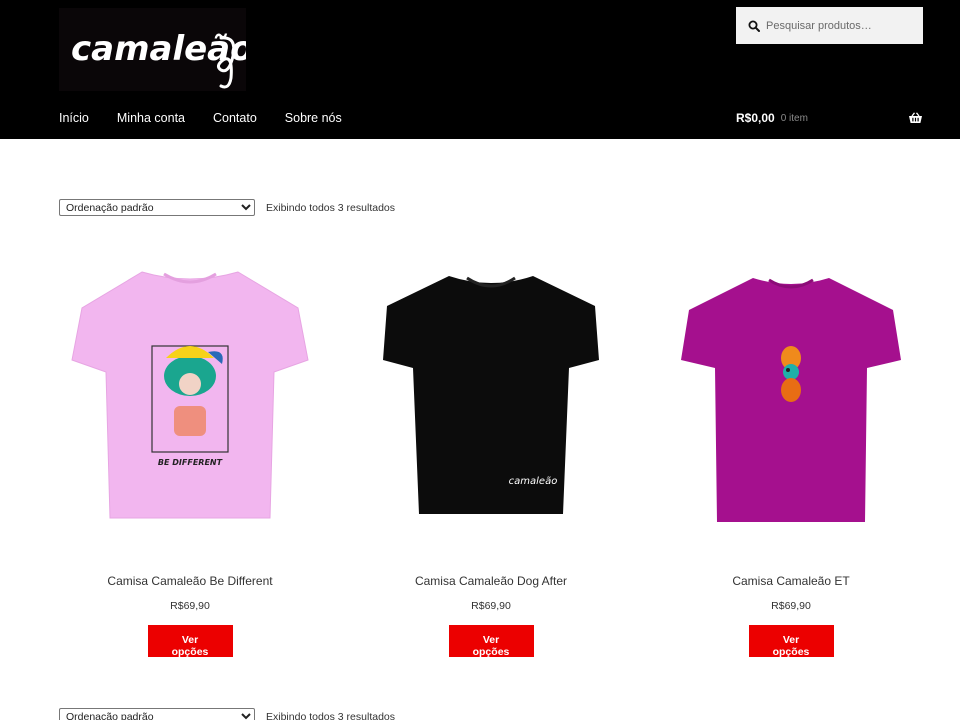 This screenshot has height=720, width=960. Describe the element at coordinates (491, 581) in the screenshot. I see `product-title: Camisa Camaleão Dog After` at that location.